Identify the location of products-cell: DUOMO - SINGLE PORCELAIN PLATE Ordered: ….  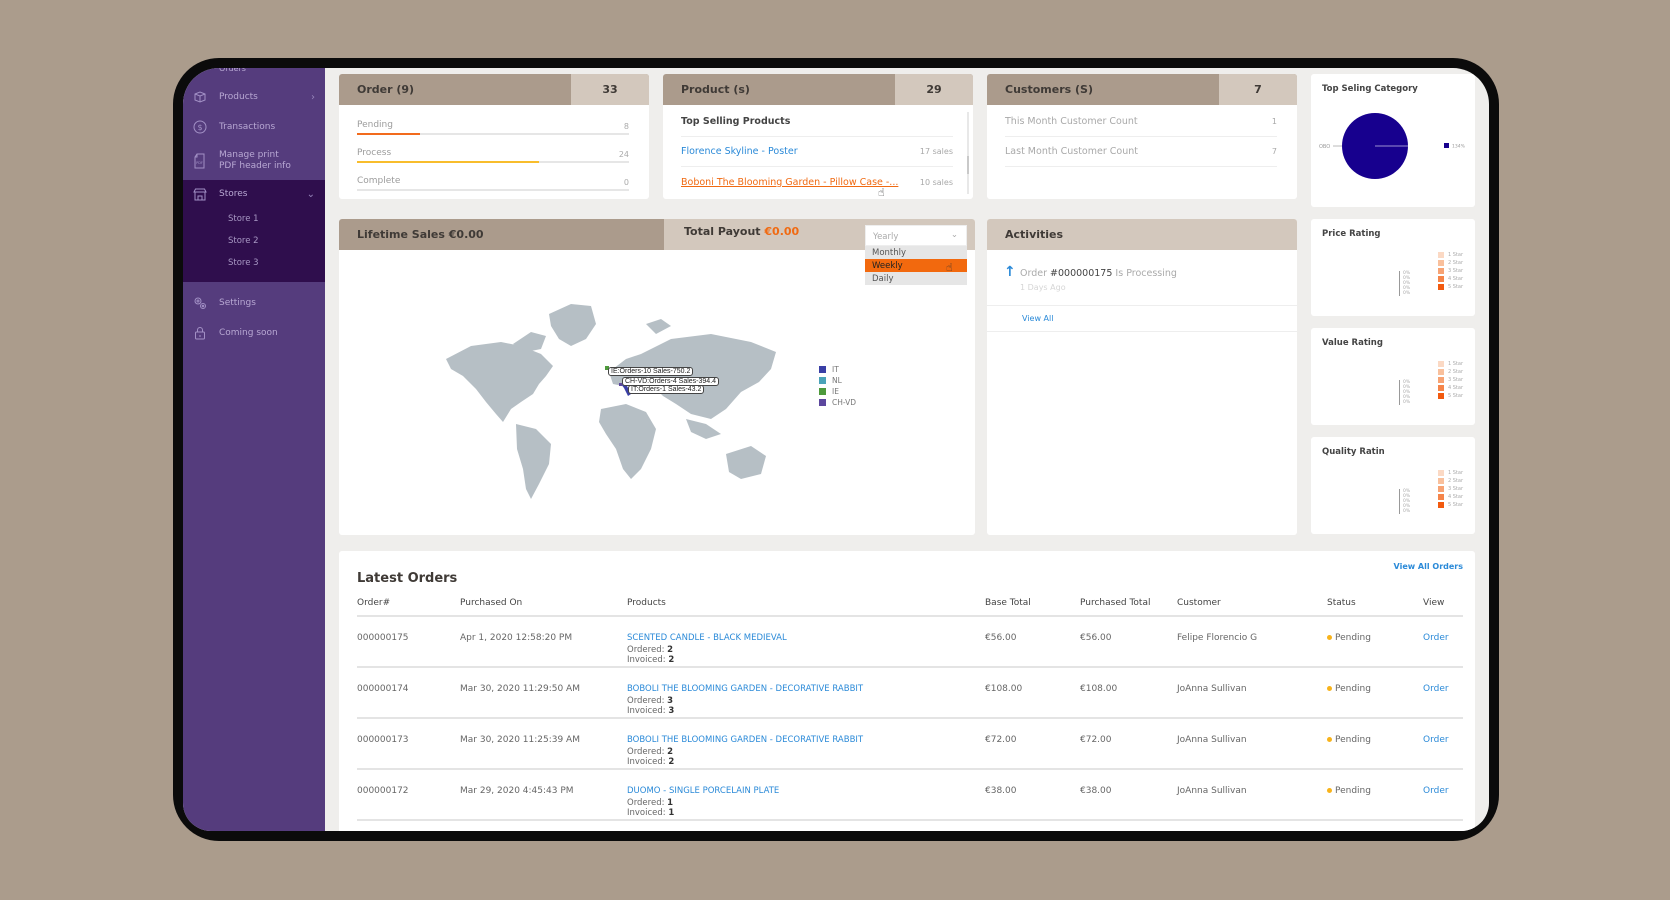
(806, 795).